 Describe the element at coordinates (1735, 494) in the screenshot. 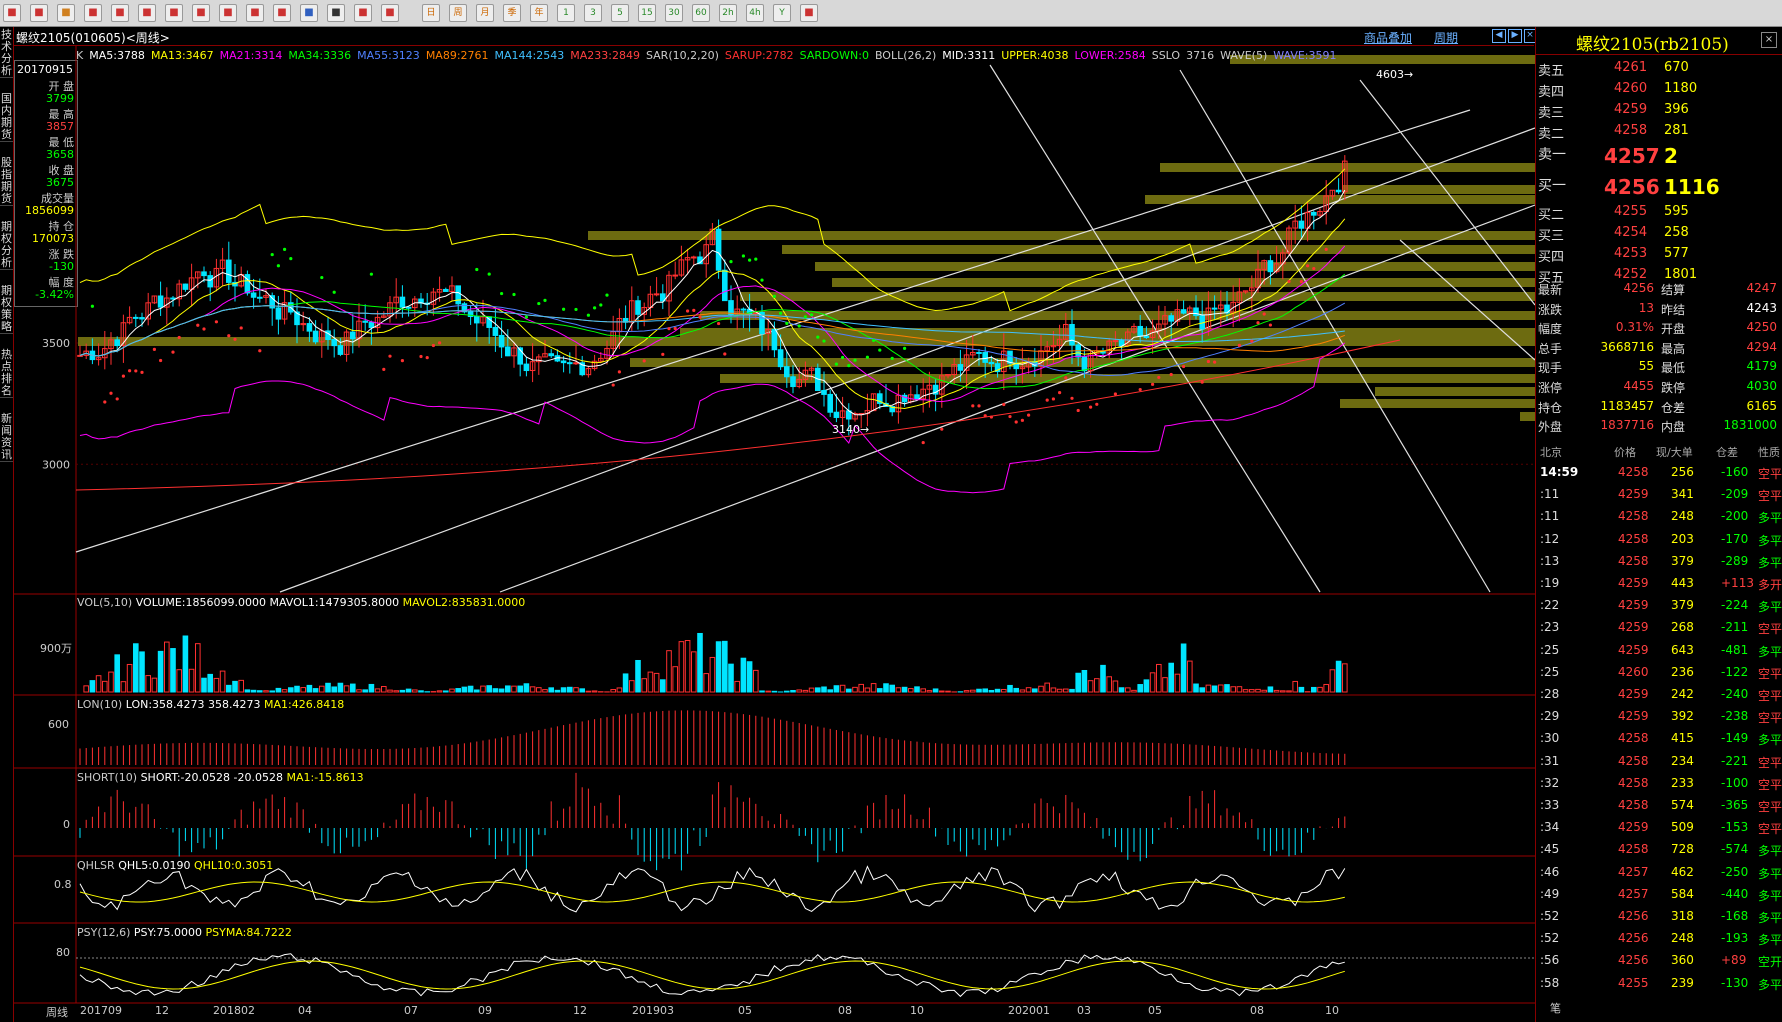

I see `tick-1-d: -209` at that location.